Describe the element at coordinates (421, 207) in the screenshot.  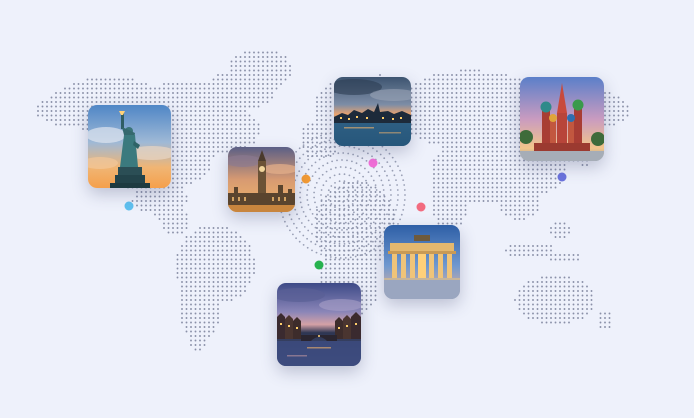
I see `location-marker-coral` at that location.